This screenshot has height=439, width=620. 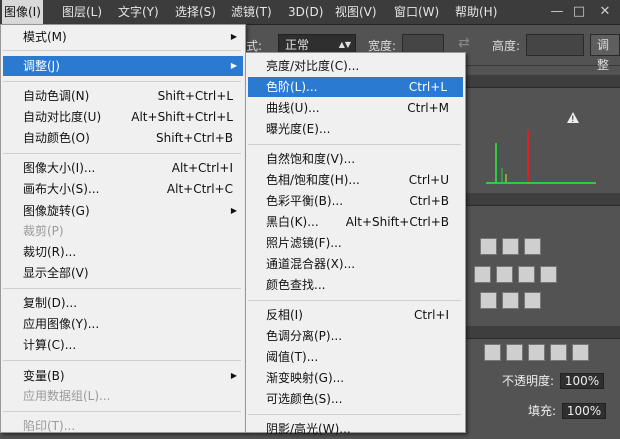 What do you see at coordinates (605, 12) in the screenshot?
I see `close-icon: ✕` at bounding box center [605, 12].